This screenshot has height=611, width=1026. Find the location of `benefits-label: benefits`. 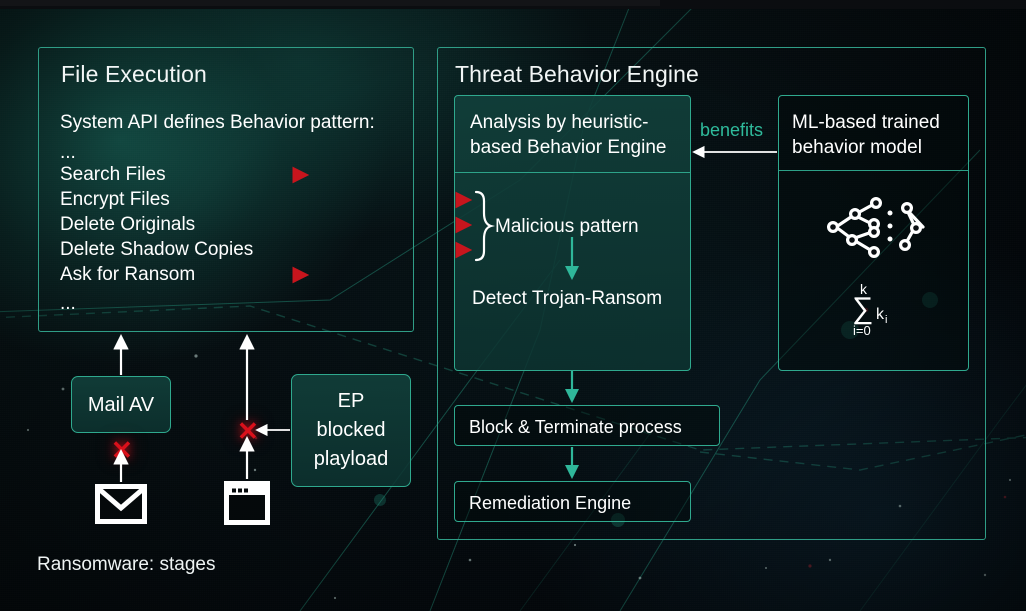

benefits-label: benefits is located at coordinates (732, 130).